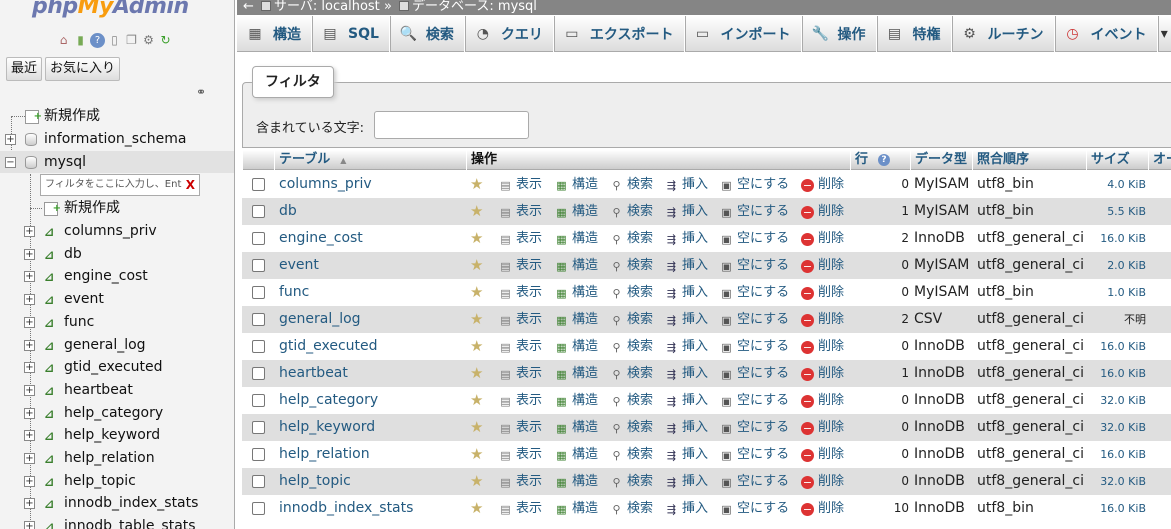  What do you see at coordinates (117, 458) in the screenshot?
I see `tree-table-item: + ⊿ help_relation` at bounding box center [117, 458].